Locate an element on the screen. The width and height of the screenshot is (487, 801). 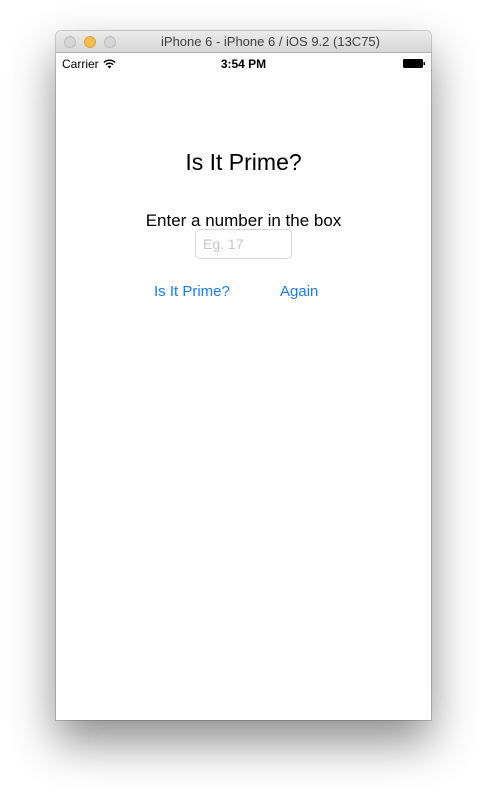
close-icon is located at coordinates (70, 42).